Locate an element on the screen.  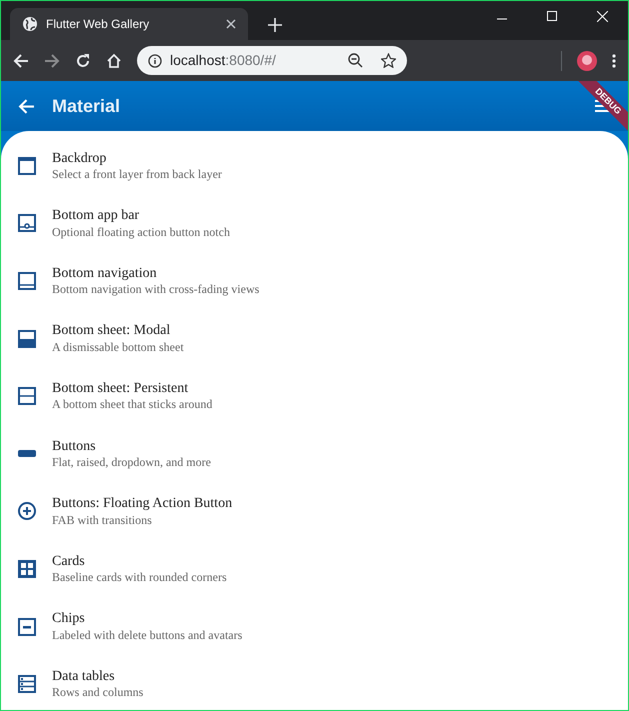
split-square-icon is located at coordinates (27, 396).